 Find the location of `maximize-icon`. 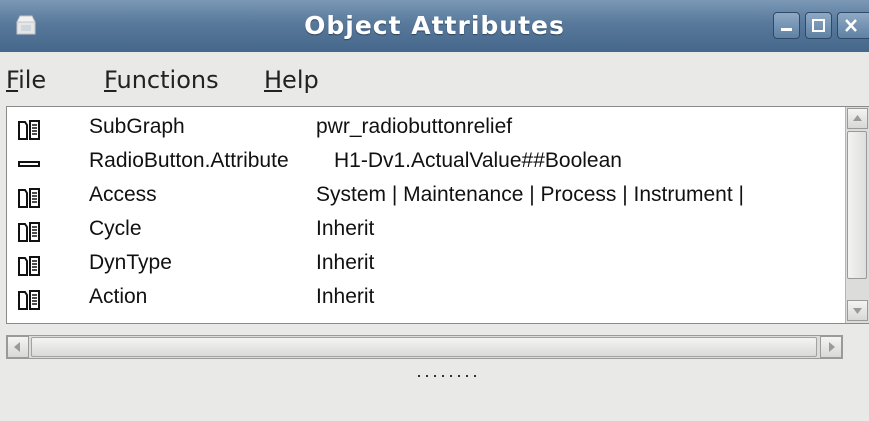

maximize-icon is located at coordinates (818, 25).